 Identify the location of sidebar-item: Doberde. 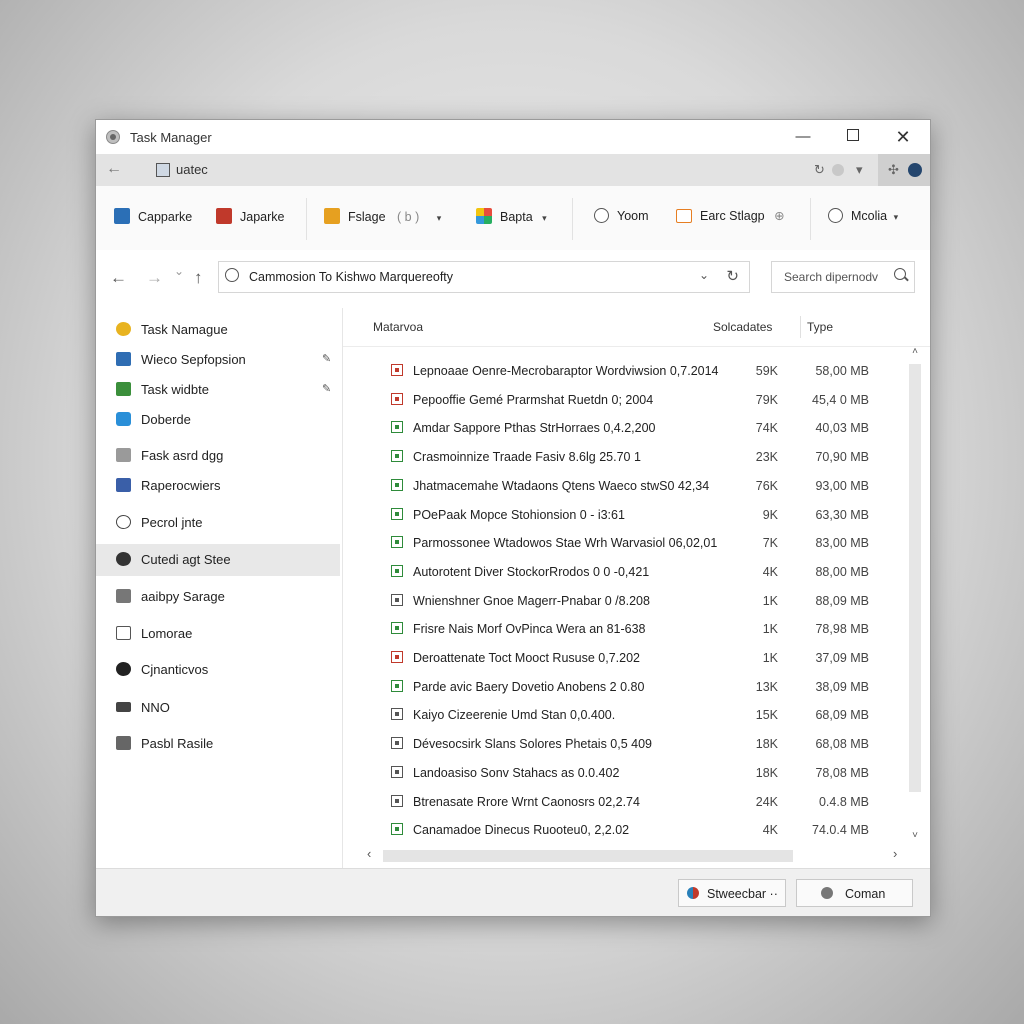
(218, 420).